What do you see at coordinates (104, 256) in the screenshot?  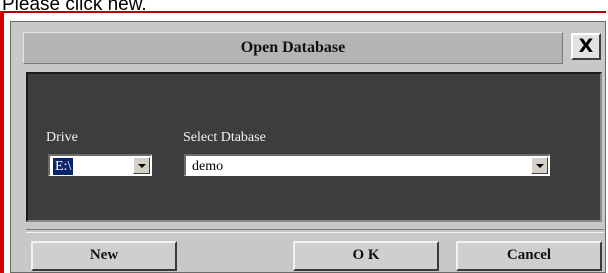 I see `new-button: New` at bounding box center [104, 256].